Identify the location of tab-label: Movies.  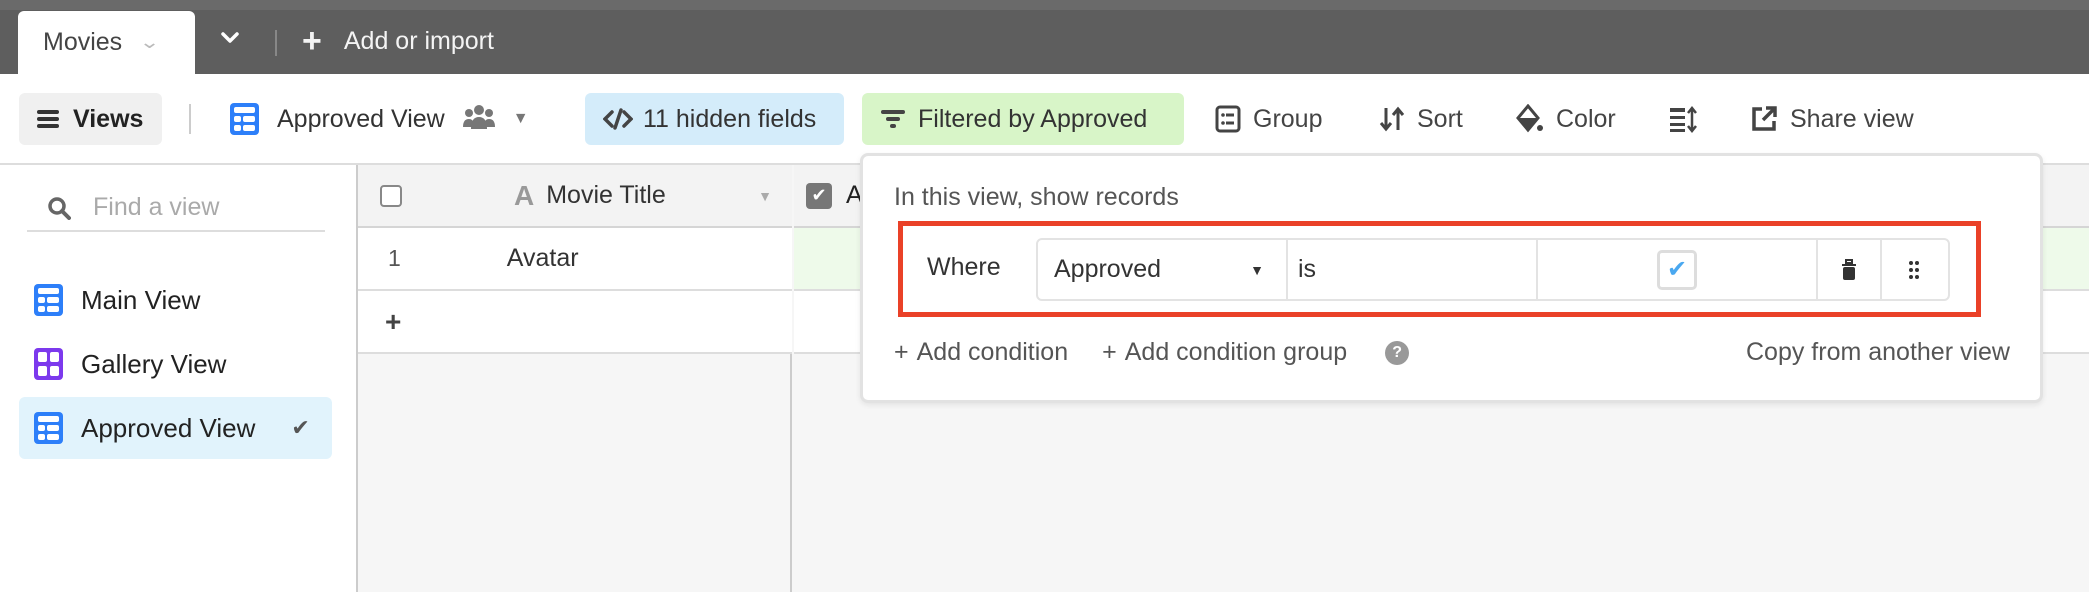
(83, 42).